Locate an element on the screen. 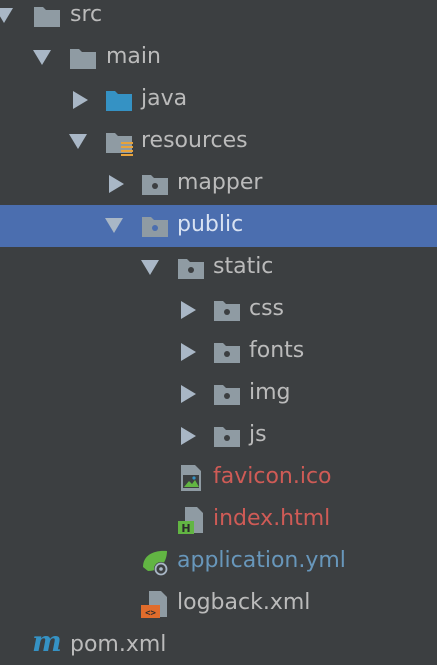 The height and width of the screenshot is (665, 437). tree-label-js: js is located at coordinates (258, 434).